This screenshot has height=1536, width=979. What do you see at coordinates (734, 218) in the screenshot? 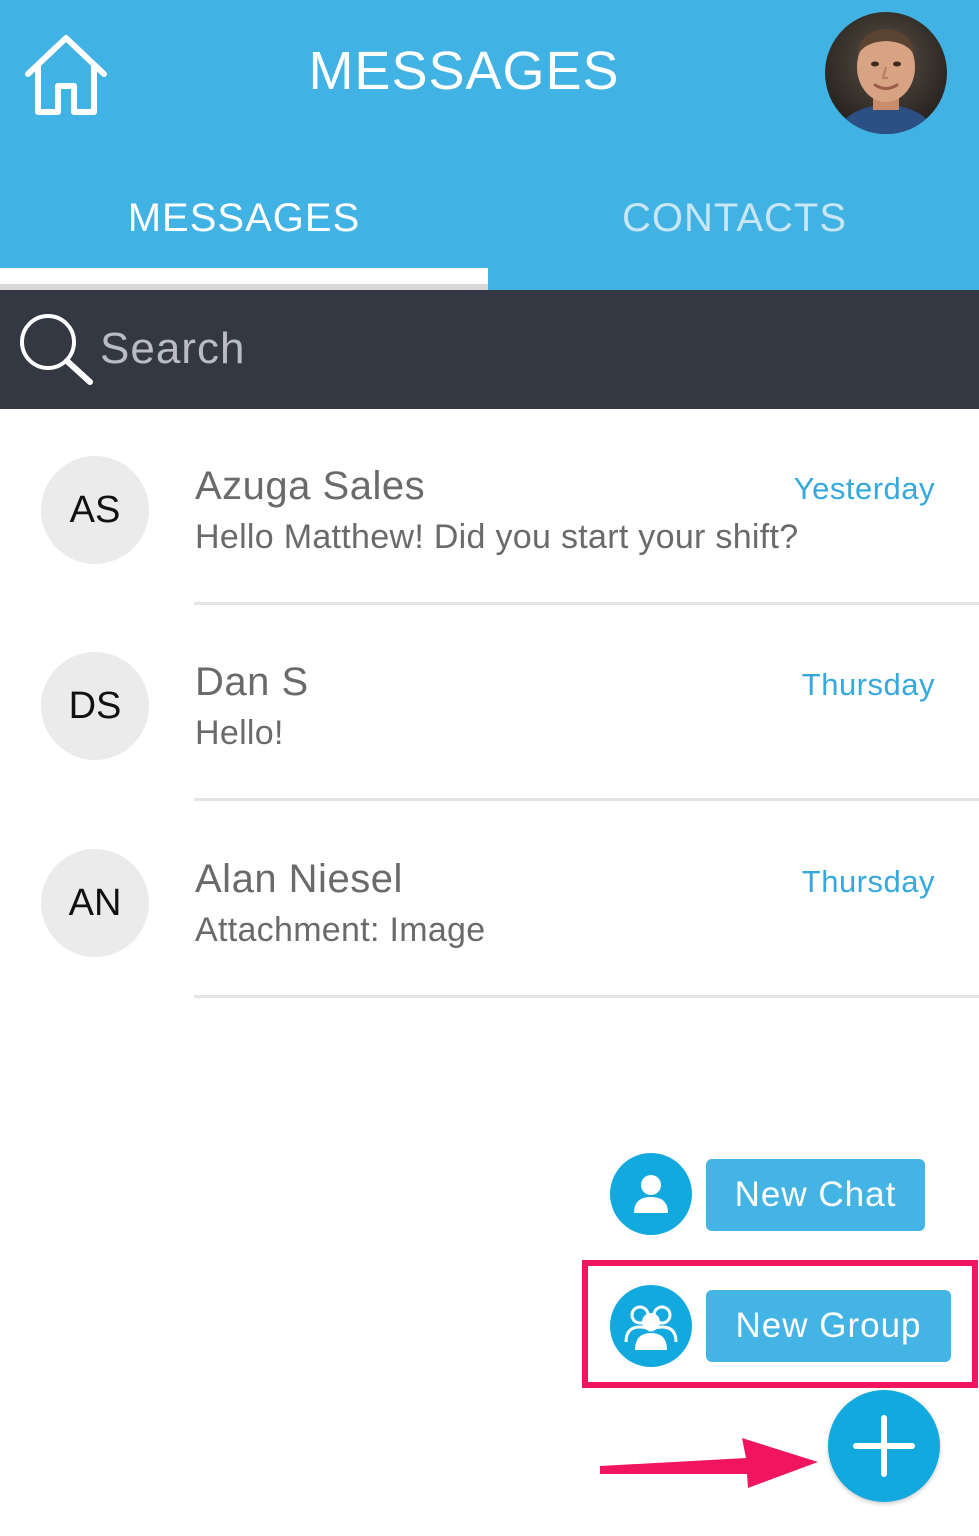
I see `tab-contacts: CONTACTS` at bounding box center [734, 218].